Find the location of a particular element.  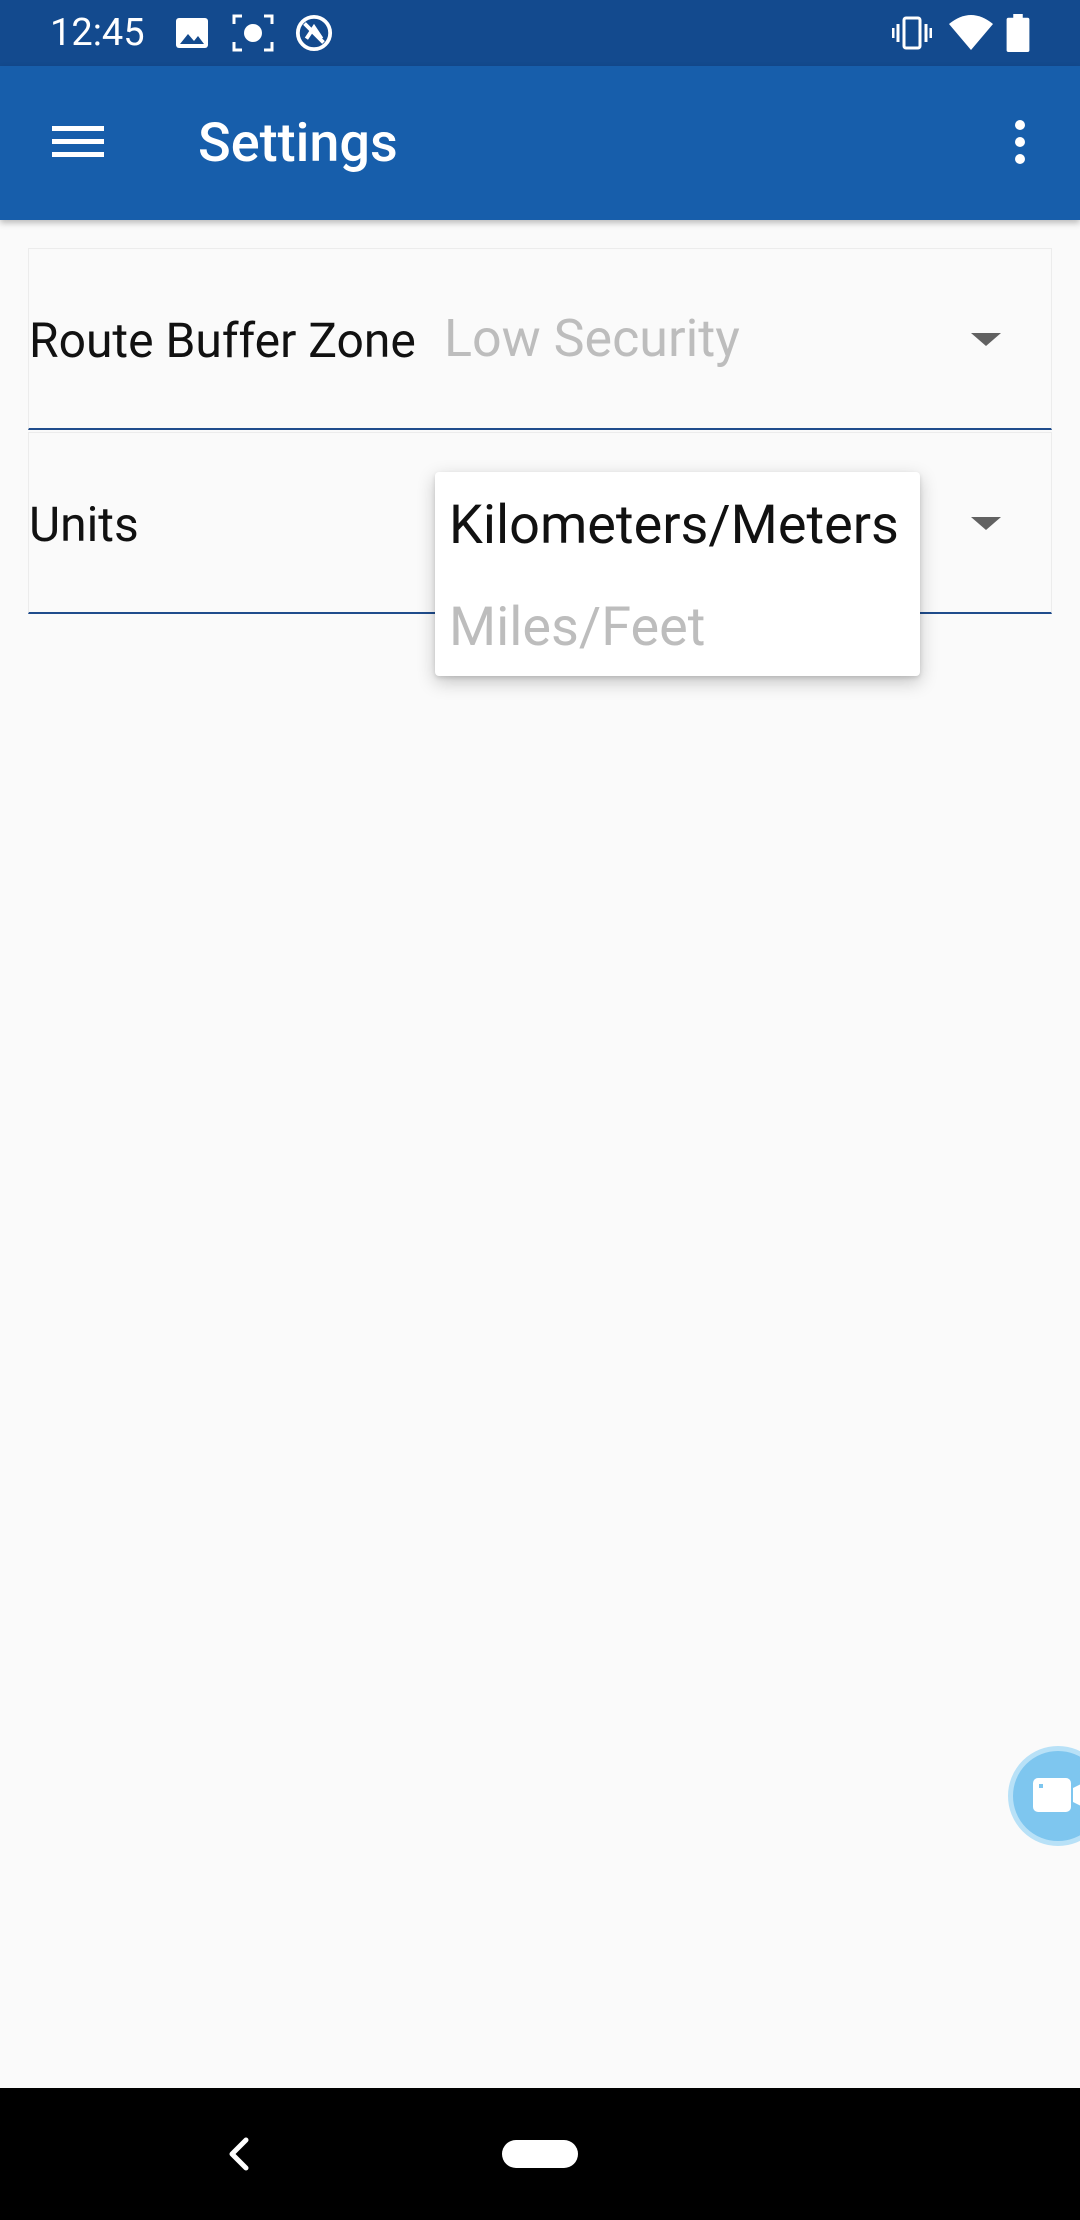

vibrate-icon is located at coordinates (912, 33).